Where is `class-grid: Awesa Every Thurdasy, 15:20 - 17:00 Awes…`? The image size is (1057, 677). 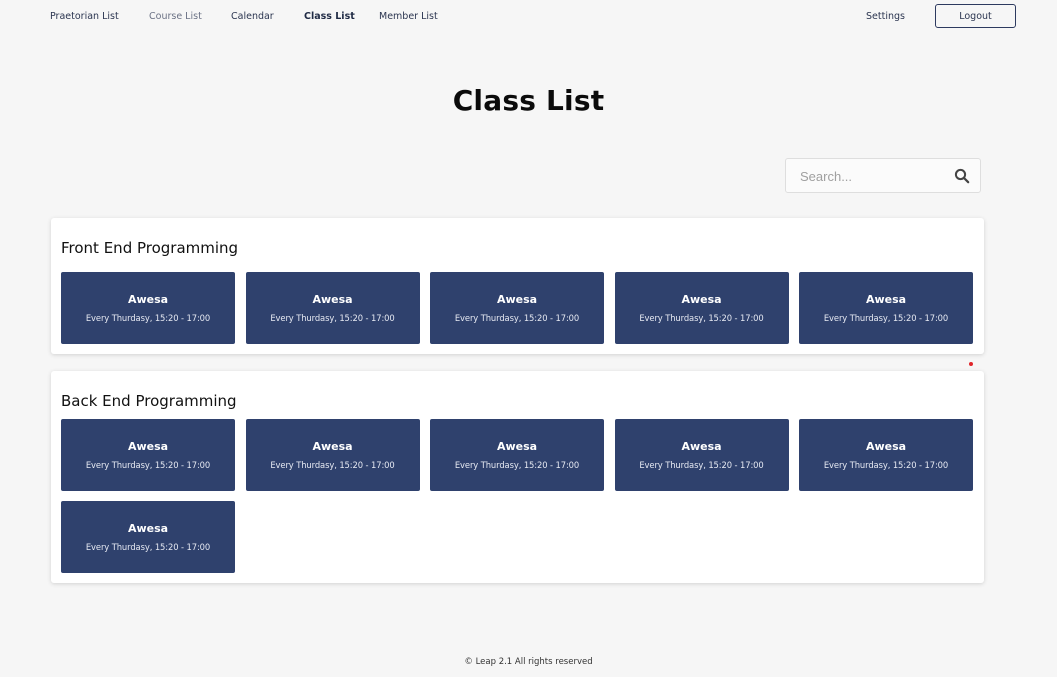 class-grid: Awesa Every Thurdasy, 15:20 - 17:00 Awes… is located at coordinates (517, 308).